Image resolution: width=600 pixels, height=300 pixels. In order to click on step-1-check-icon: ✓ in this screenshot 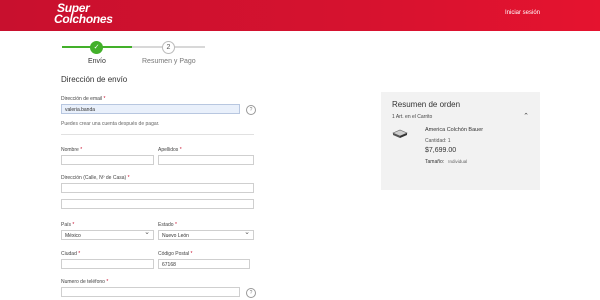, I will do `click(96, 47)`.